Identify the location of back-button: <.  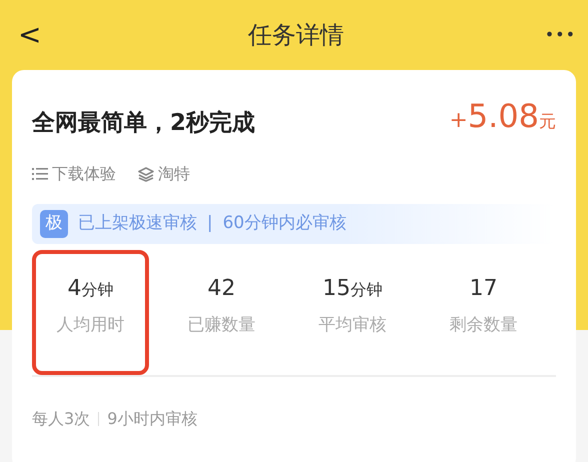
(30, 35).